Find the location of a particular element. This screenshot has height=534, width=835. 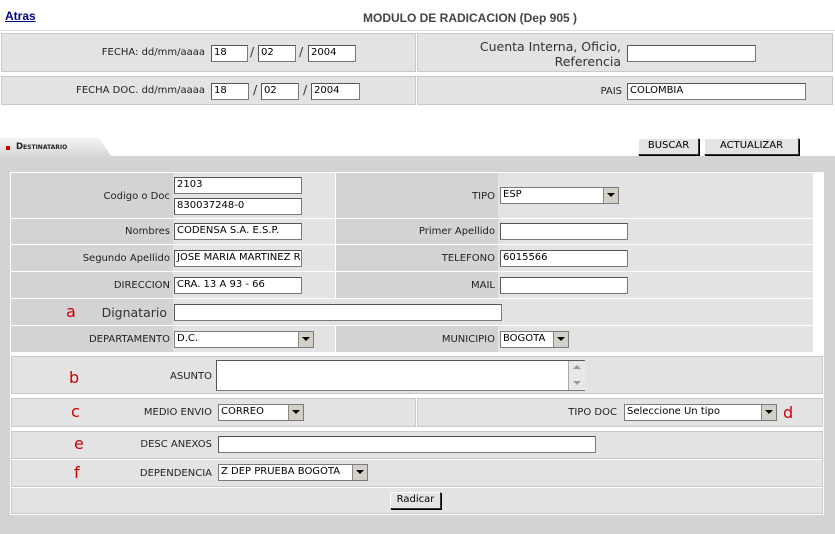

desc-anexos-input is located at coordinates (407, 444).